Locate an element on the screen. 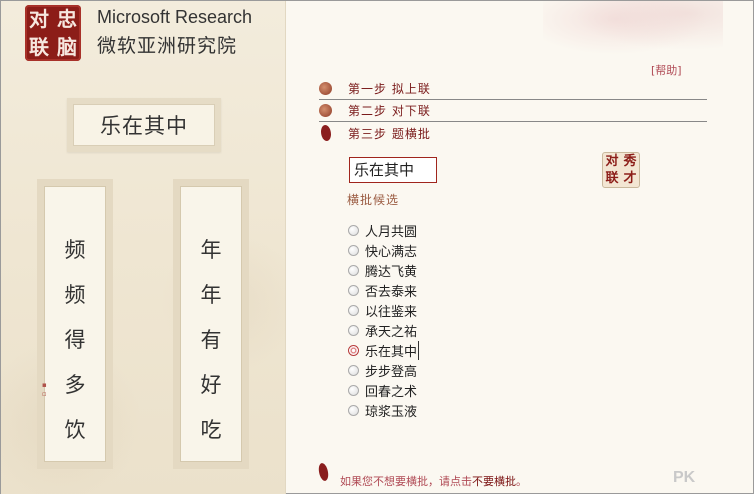 Image resolution: width=754 pixels, height=494 pixels. footer-prefix: 如果您不想要横批，请点击 is located at coordinates (406, 481).